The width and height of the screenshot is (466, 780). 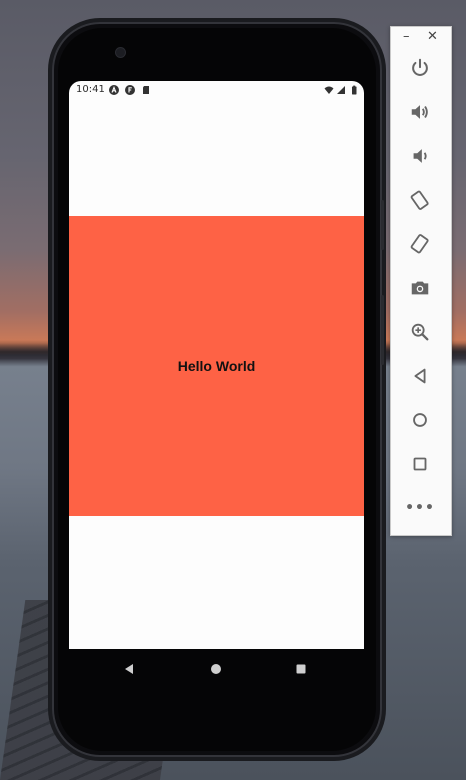 I want to click on wifi-icon, so click(x=329, y=90).